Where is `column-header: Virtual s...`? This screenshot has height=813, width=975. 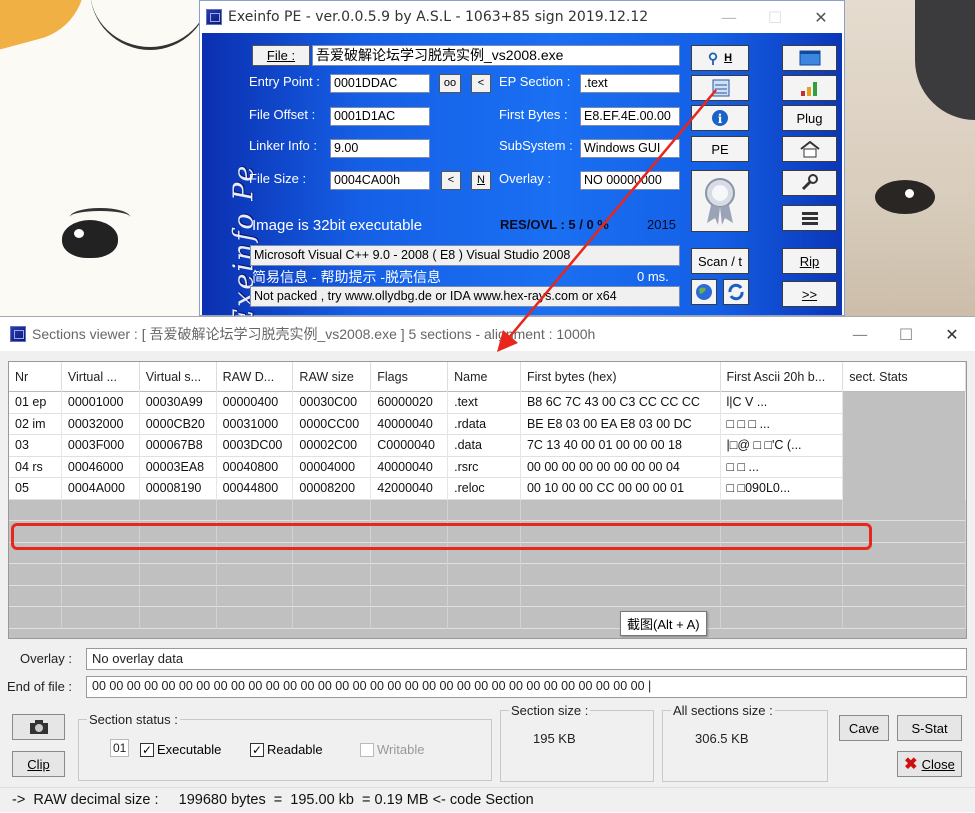 column-header: Virtual s... is located at coordinates (178, 377).